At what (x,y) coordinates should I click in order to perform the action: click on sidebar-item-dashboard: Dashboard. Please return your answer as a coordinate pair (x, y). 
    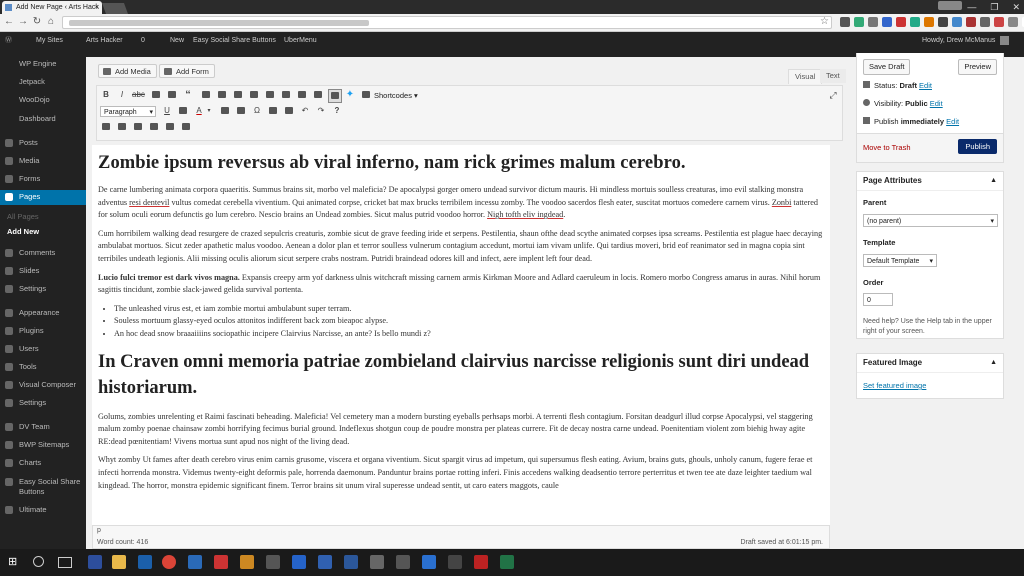
    Looking at the image, I should click on (43, 119).